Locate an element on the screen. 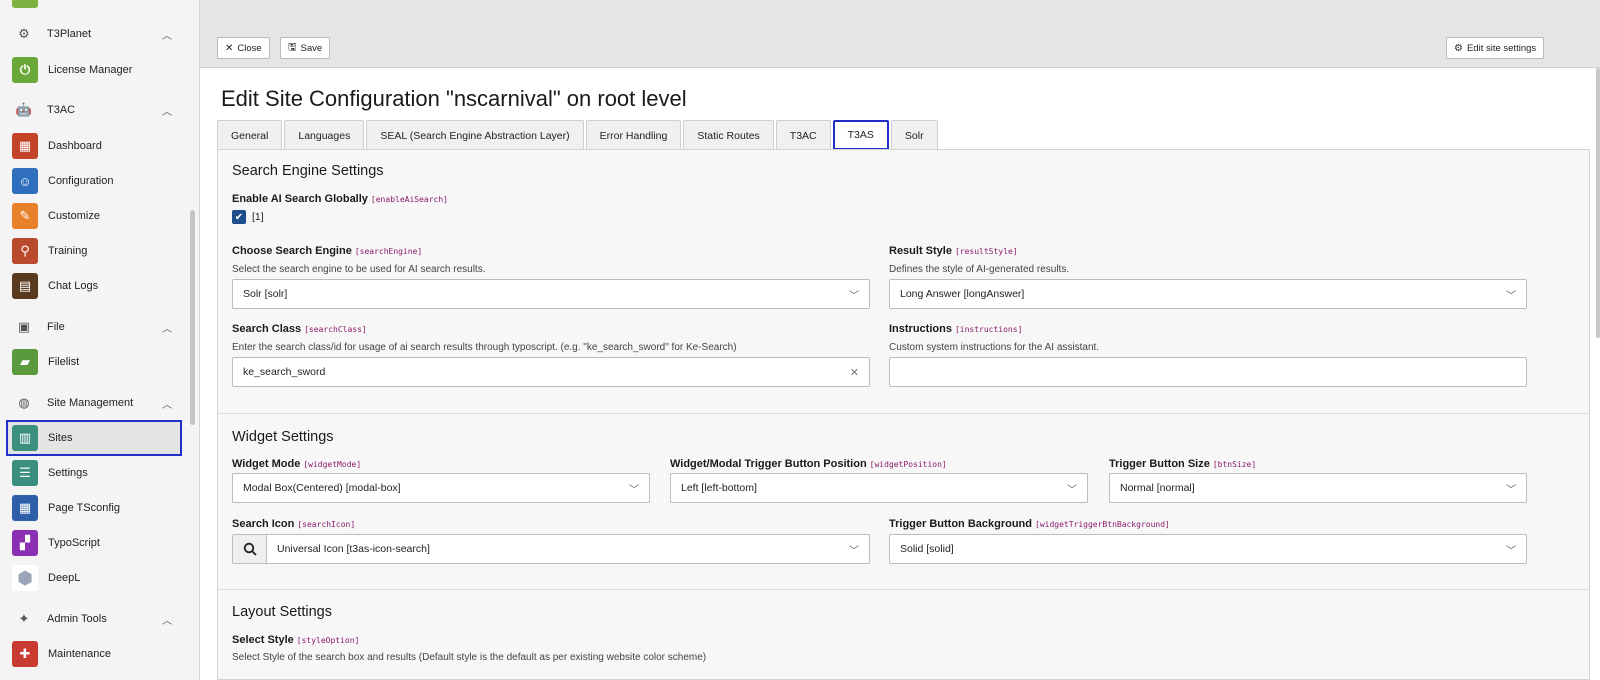  section-title-layout: Layout Settings is located at coordinates (282, 612).